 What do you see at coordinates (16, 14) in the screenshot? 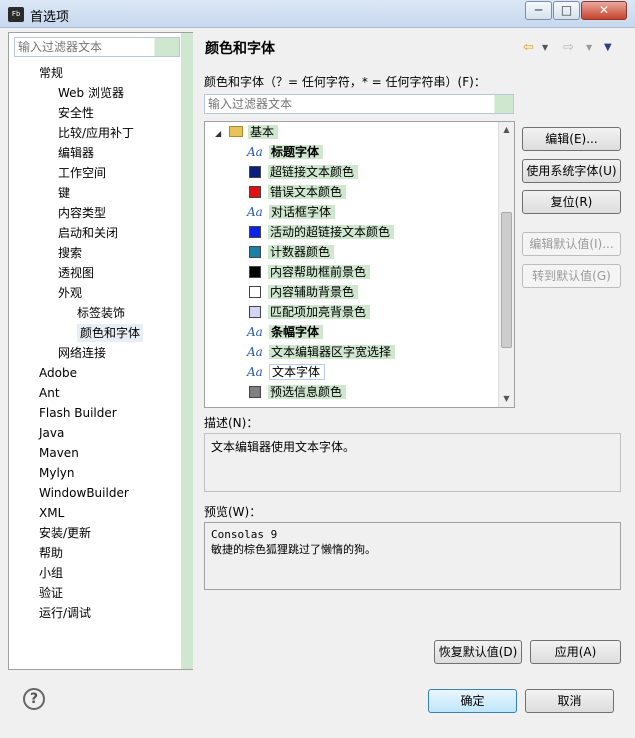
I see `app-icon: Fb` at bounding box center [16, 14].